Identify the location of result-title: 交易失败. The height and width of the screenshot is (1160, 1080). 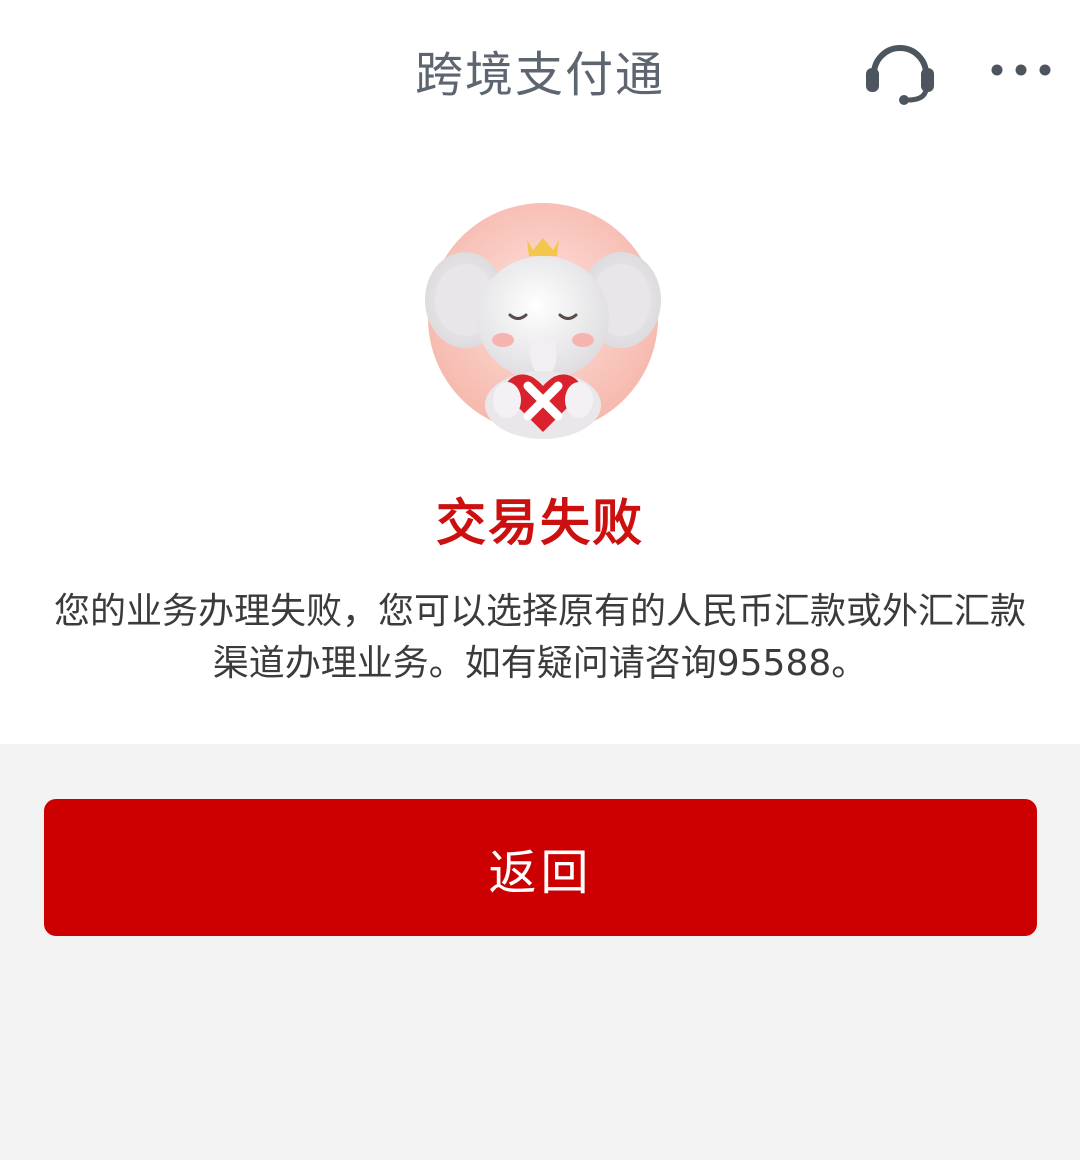
(540, 523).